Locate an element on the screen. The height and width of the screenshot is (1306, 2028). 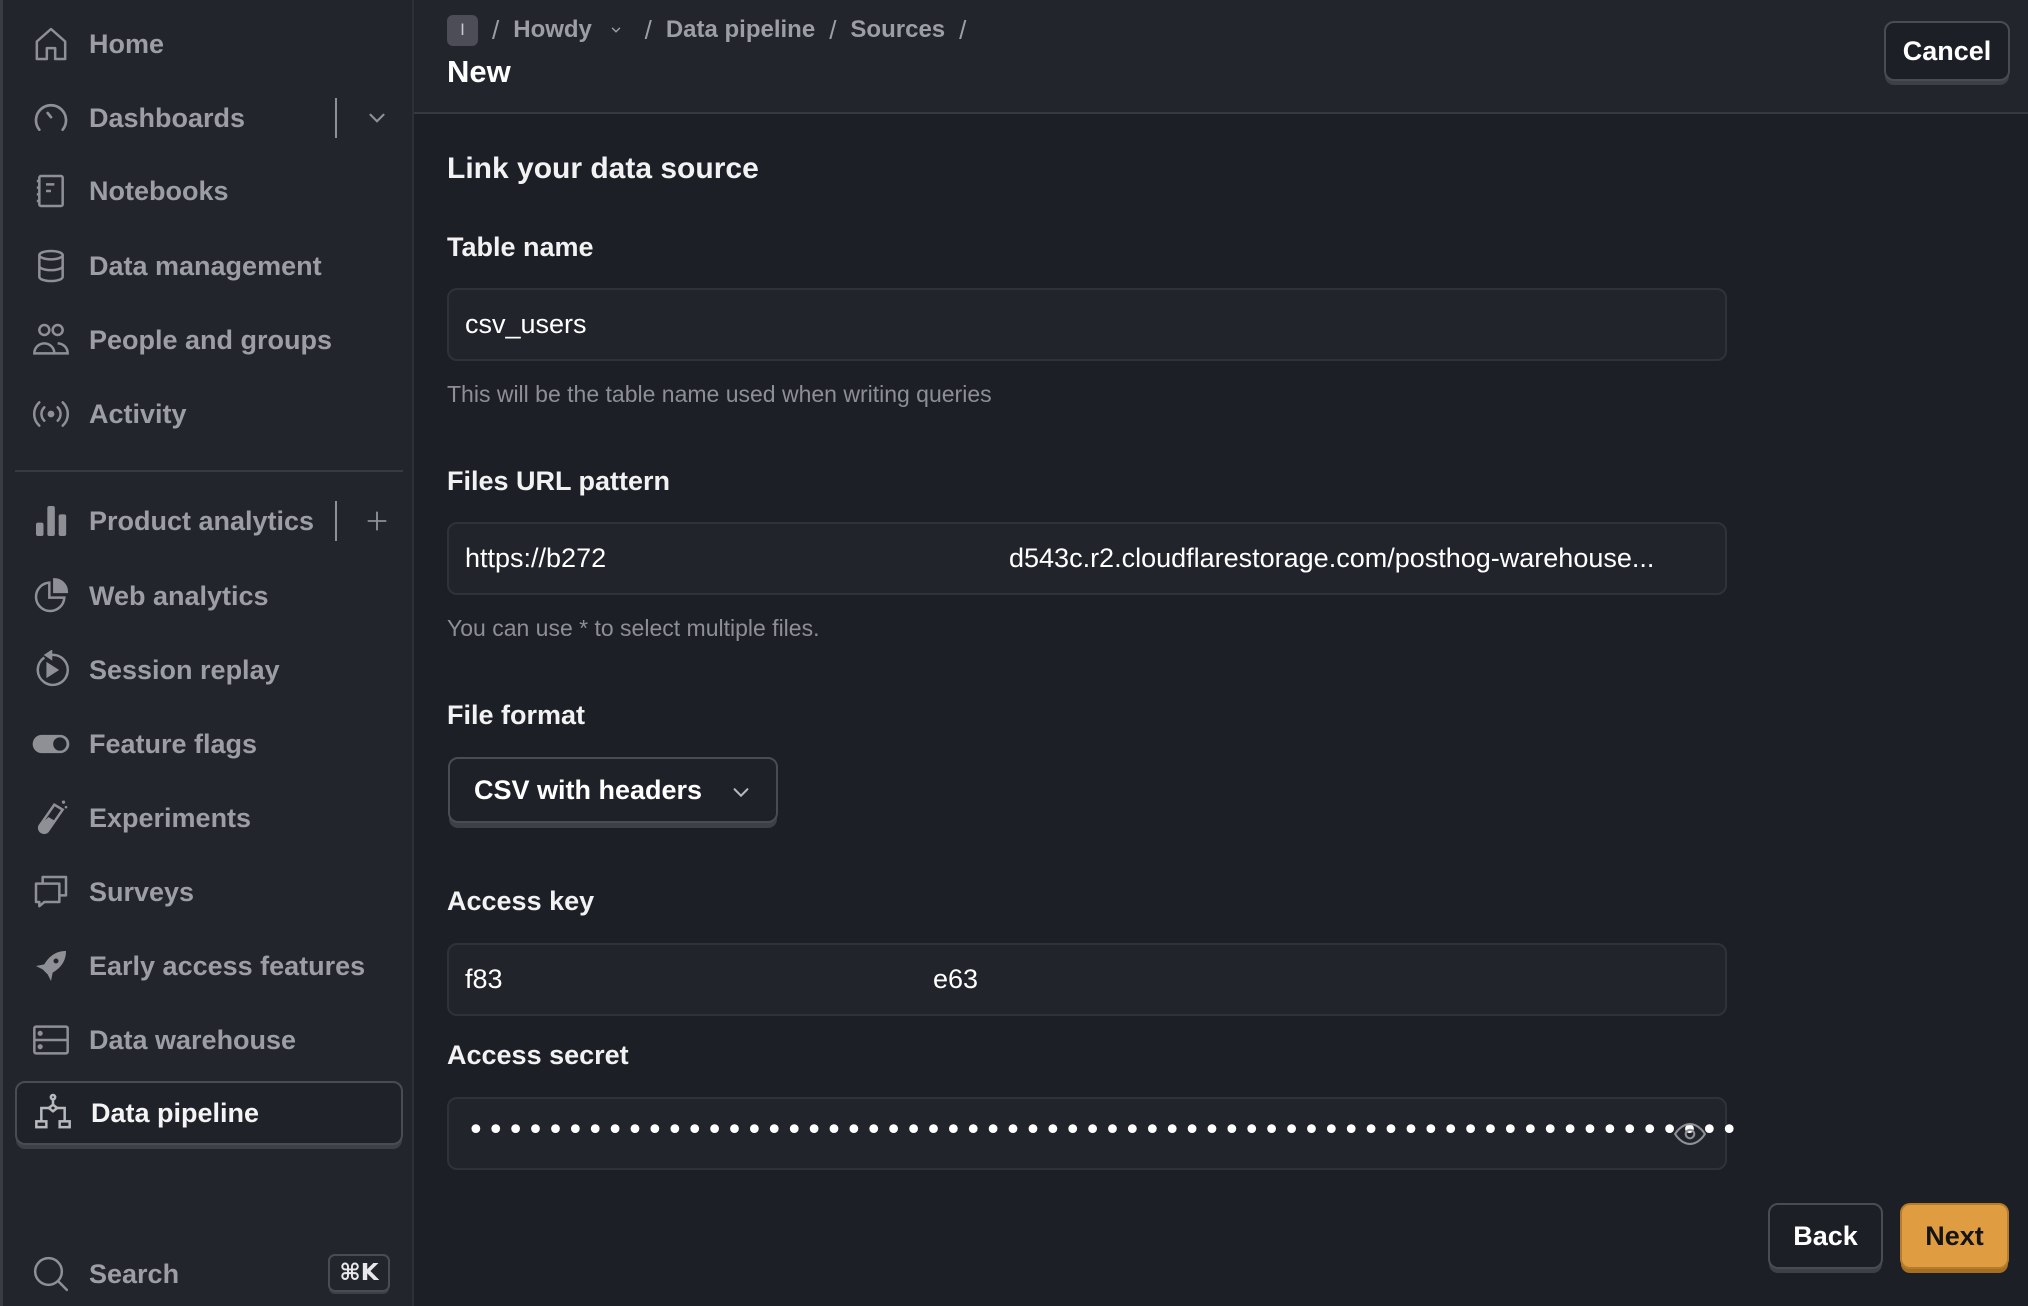
sidebar-item-label: Early access features is located at coordinates (227, 965).